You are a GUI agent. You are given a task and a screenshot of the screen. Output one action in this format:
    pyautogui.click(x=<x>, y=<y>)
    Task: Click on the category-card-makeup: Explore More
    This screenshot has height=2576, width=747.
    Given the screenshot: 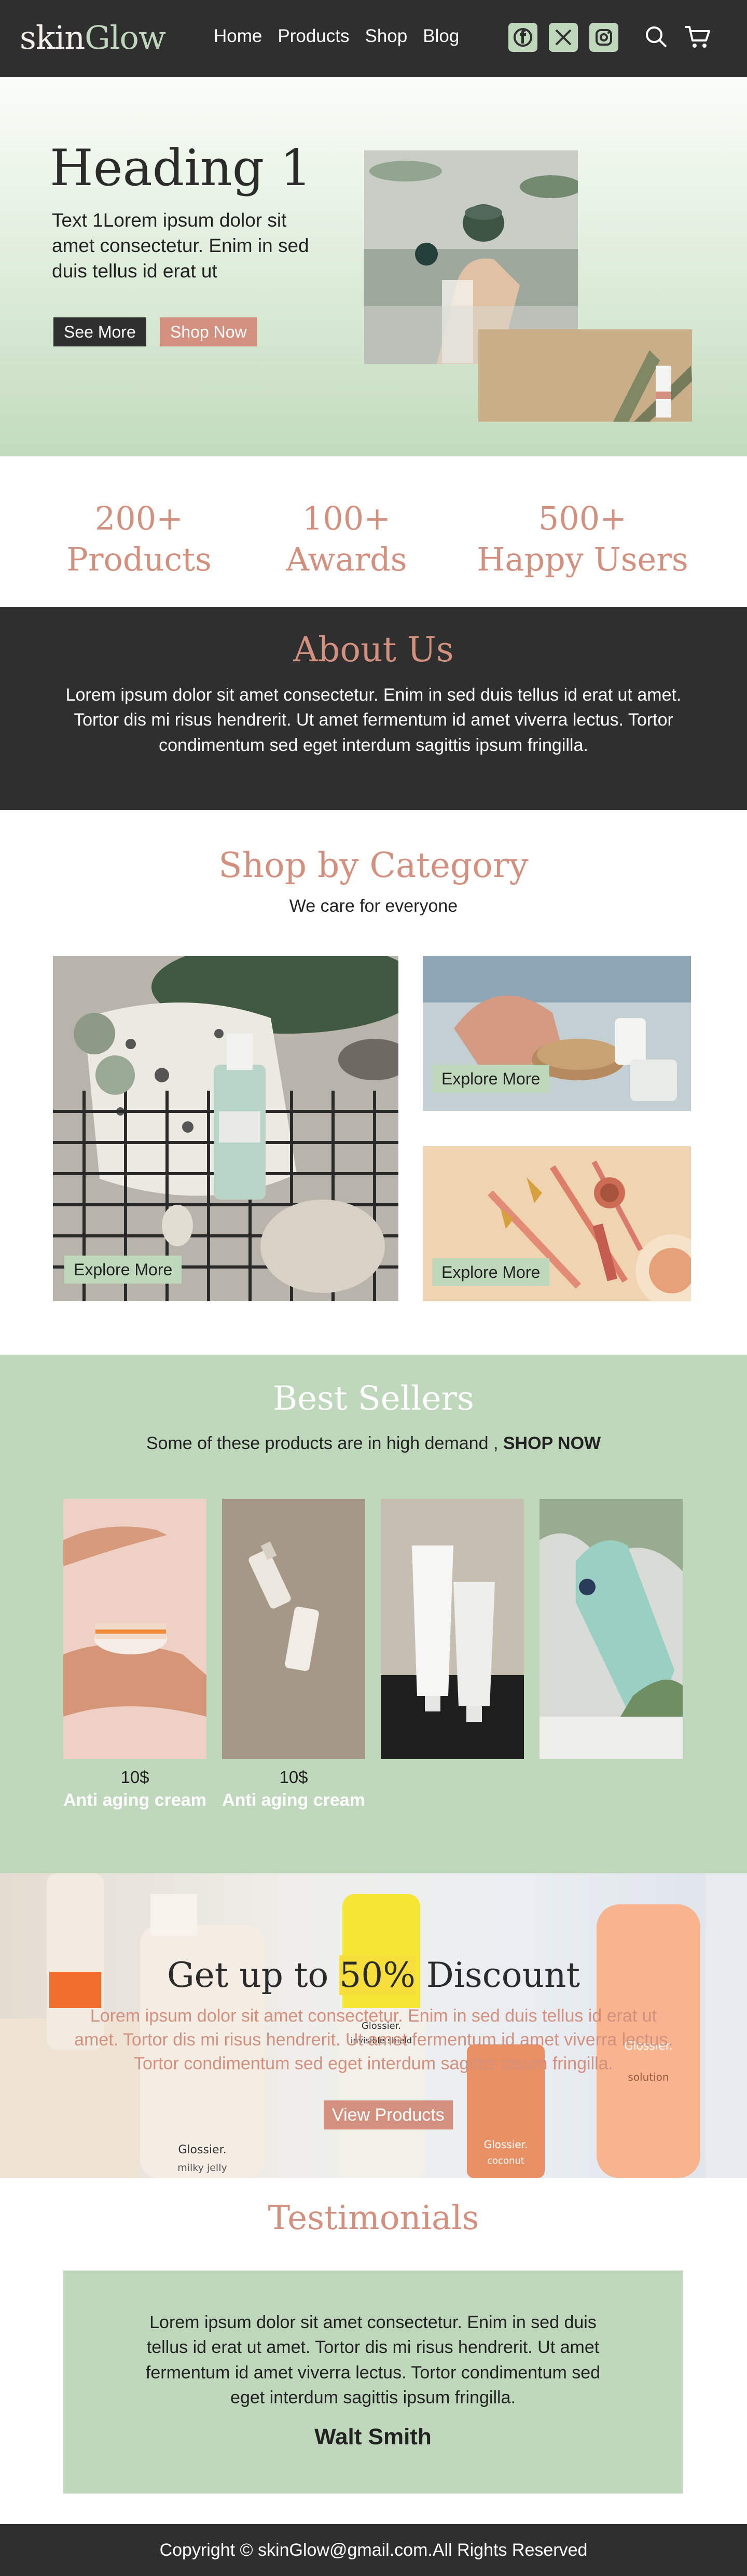 What is the action you would take?
    pyautogui.click(x=557, y=1223)
    